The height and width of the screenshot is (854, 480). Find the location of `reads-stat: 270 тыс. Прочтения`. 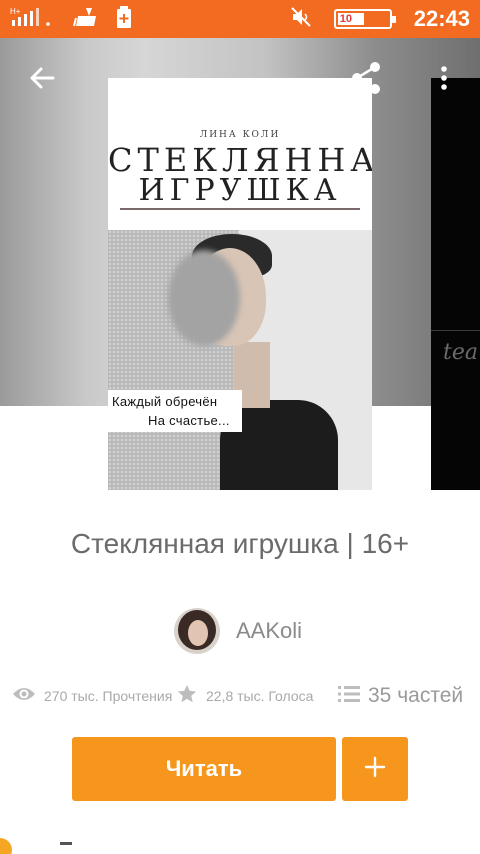

reads-stat: 270 тыс. Прочтения is located at coordinates (92, 696).